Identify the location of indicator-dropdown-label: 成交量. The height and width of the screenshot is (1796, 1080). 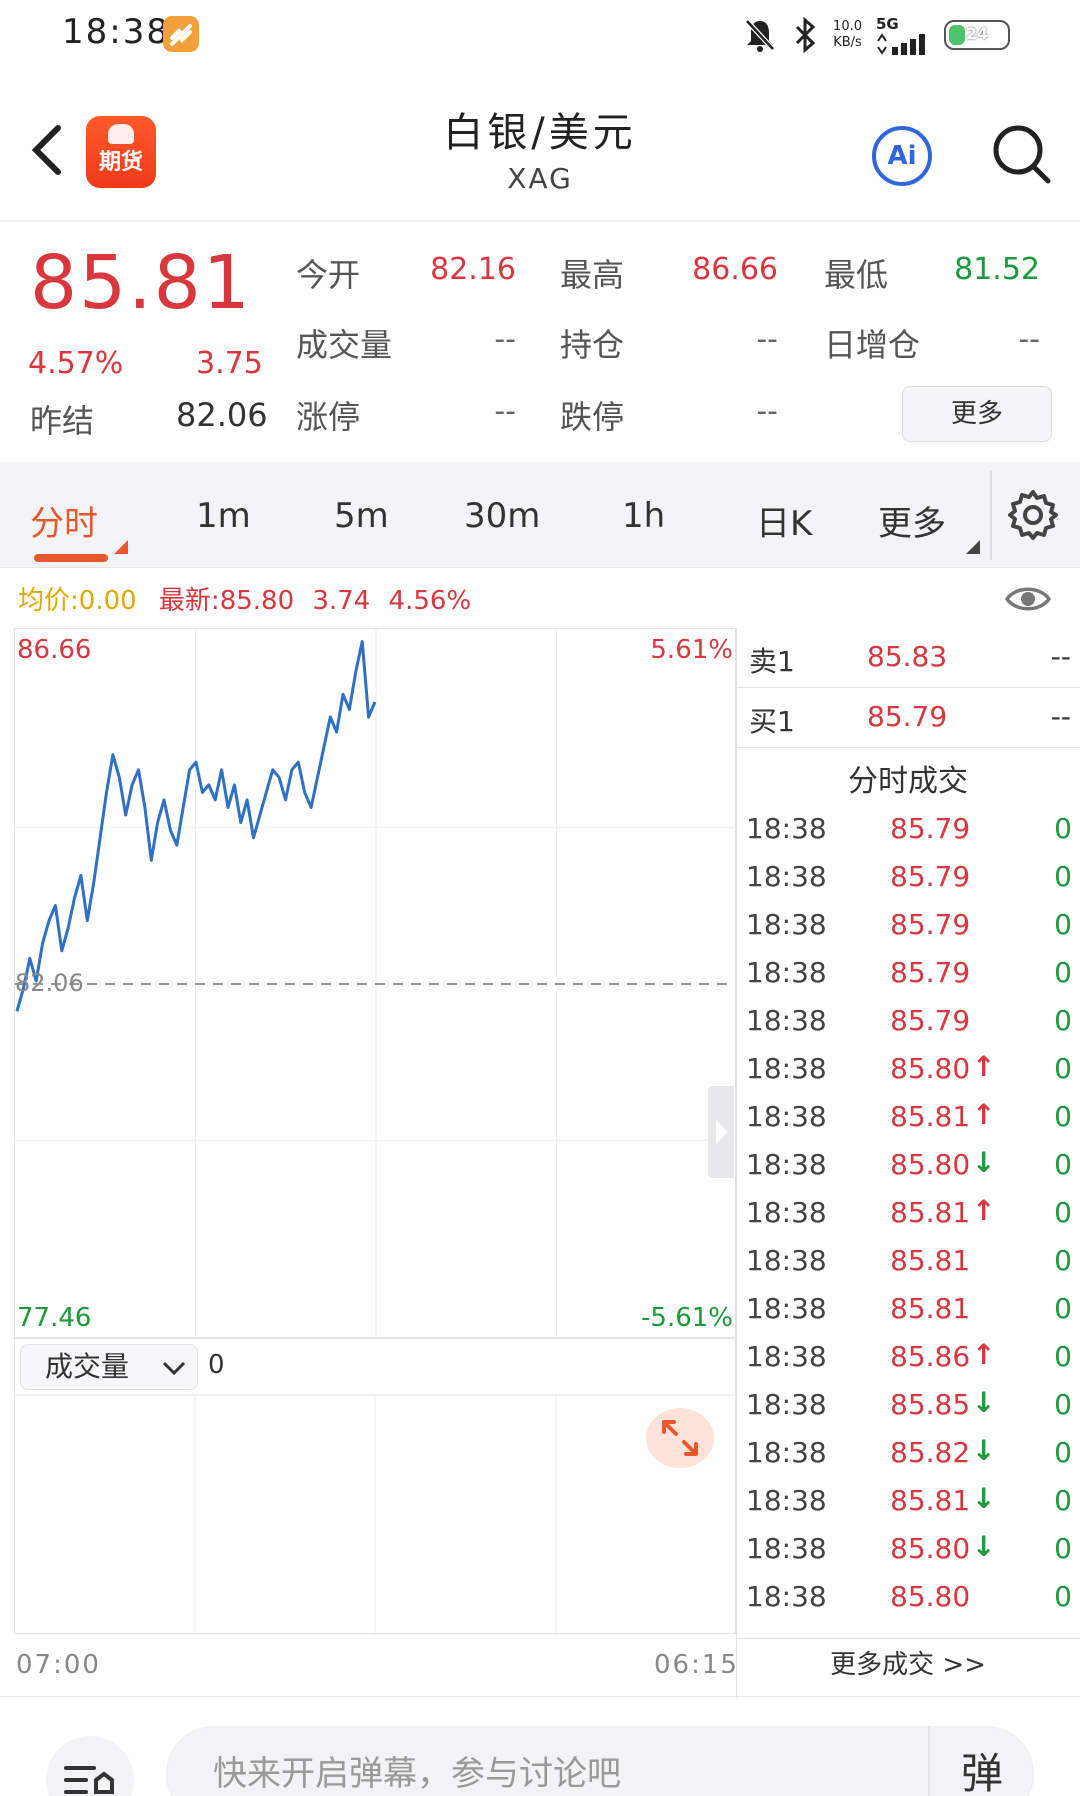
(87, 1366).